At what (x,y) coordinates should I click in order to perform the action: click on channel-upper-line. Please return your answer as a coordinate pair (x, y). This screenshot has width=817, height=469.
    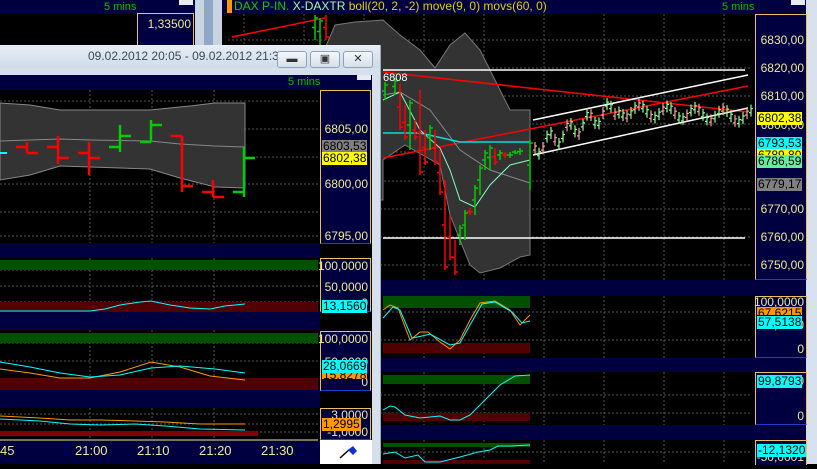
    Looking at the image, I should click on (640, 97).